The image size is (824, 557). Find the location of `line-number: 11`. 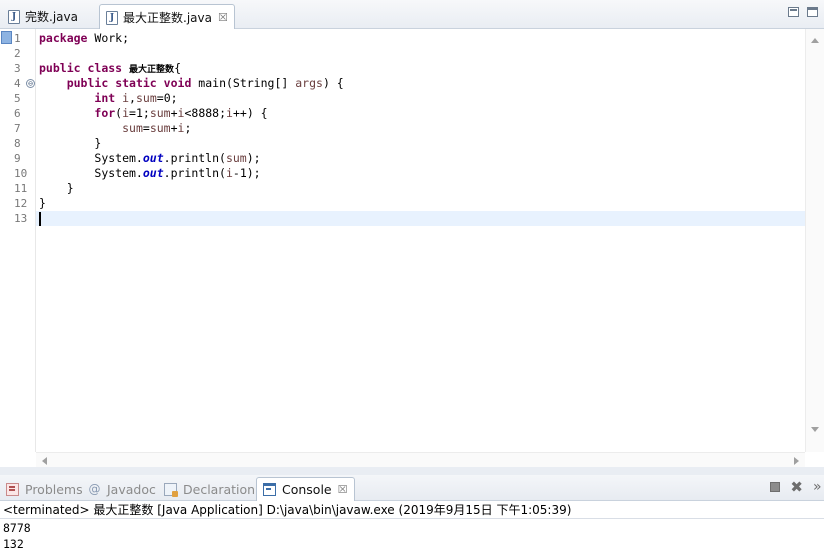

line-number: 11 is located at coordinates (21, 188).